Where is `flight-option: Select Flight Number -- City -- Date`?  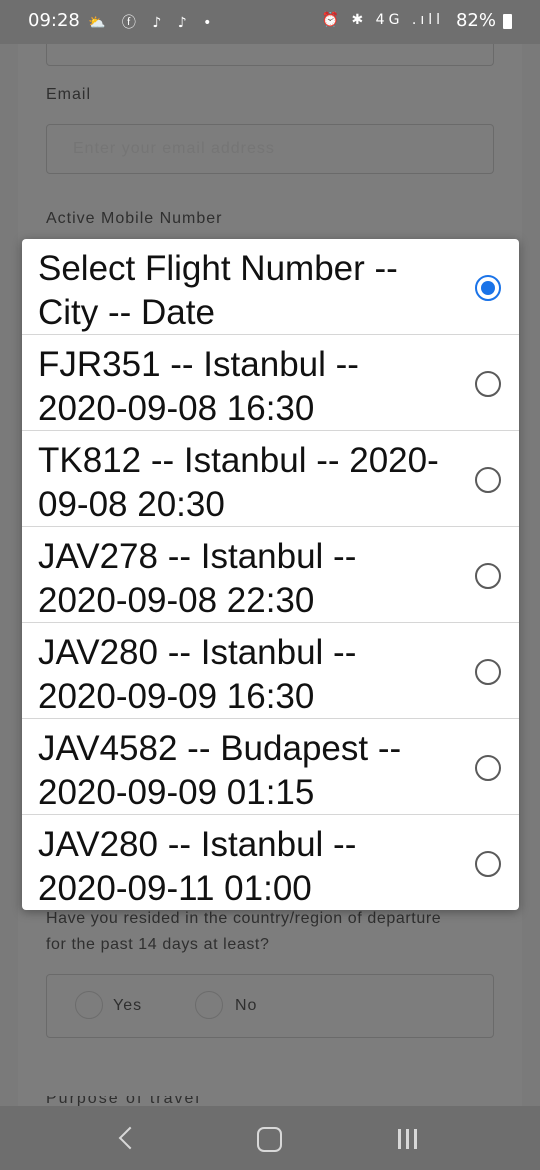
flight-option: Select Flight Number -- City -- Date is located at coordinates (270, 287).